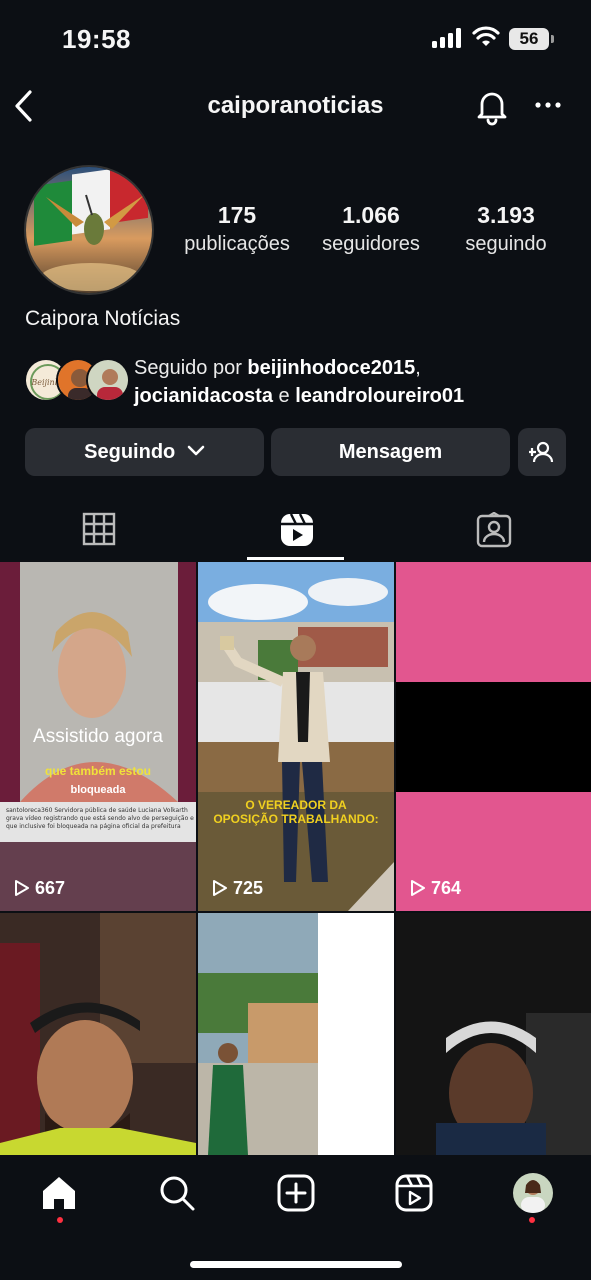  I want to click on followed-prefix: Seguido por, so click(191, 368).